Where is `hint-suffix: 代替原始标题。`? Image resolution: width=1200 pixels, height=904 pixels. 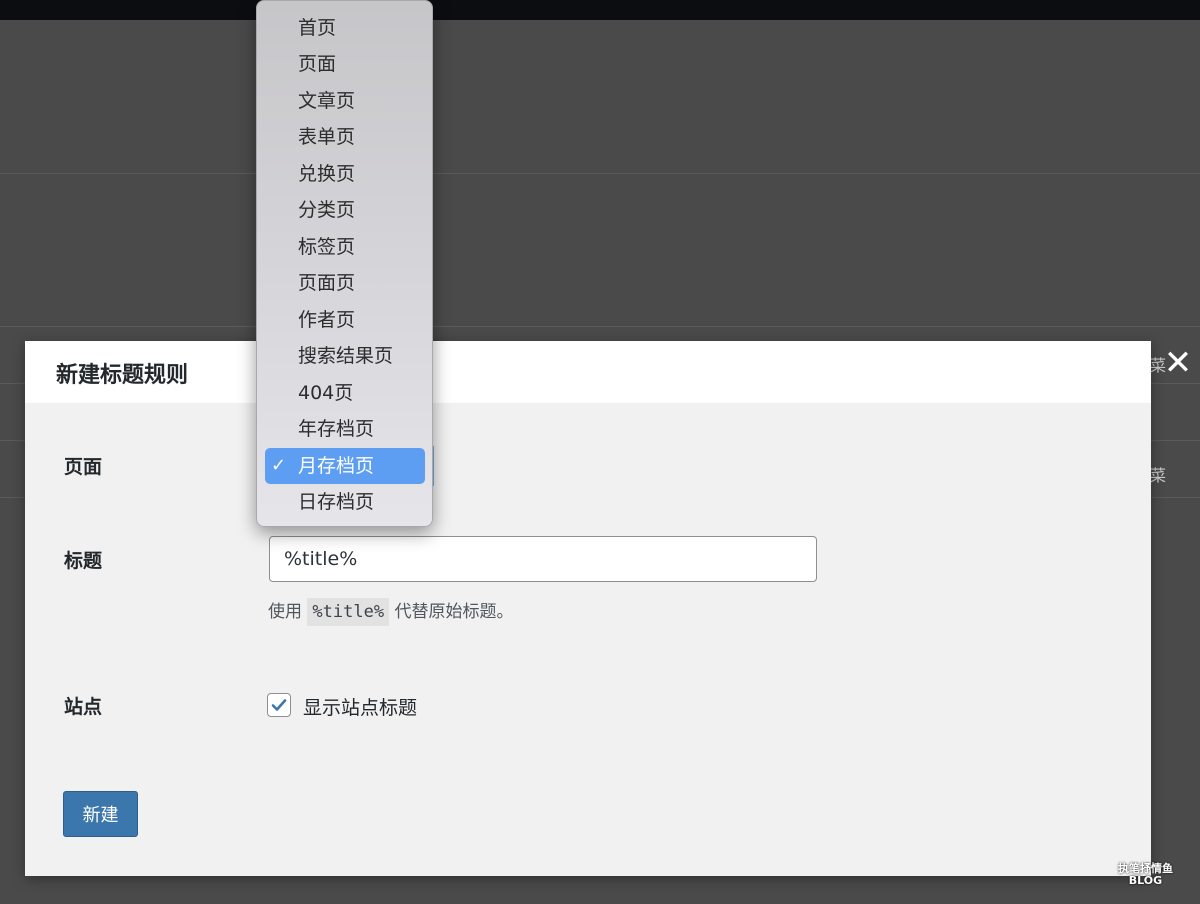 hint-suffix: 代替原始标题。 is located at coordinates (454, 612).